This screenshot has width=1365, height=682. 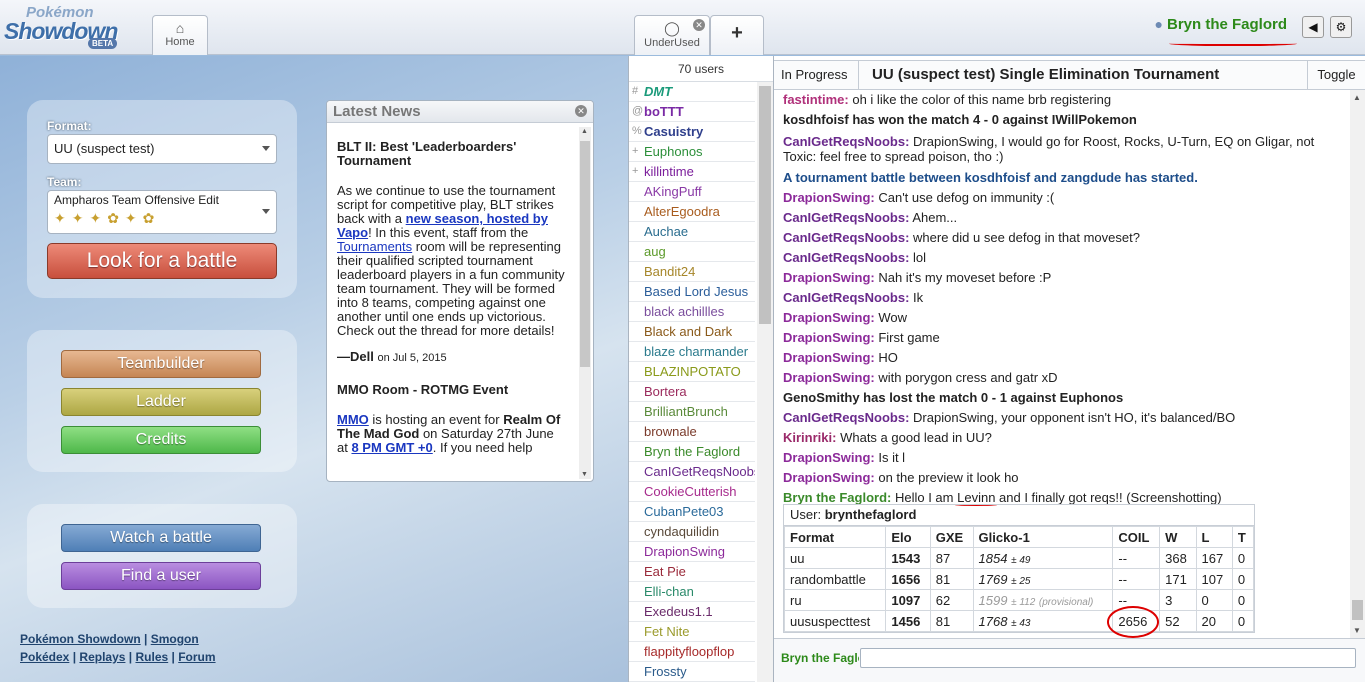 What do you see at coordinates (692, 172) in the screenshot?
I see `user-list-item: + killintime` at bounding box center [692, 172].